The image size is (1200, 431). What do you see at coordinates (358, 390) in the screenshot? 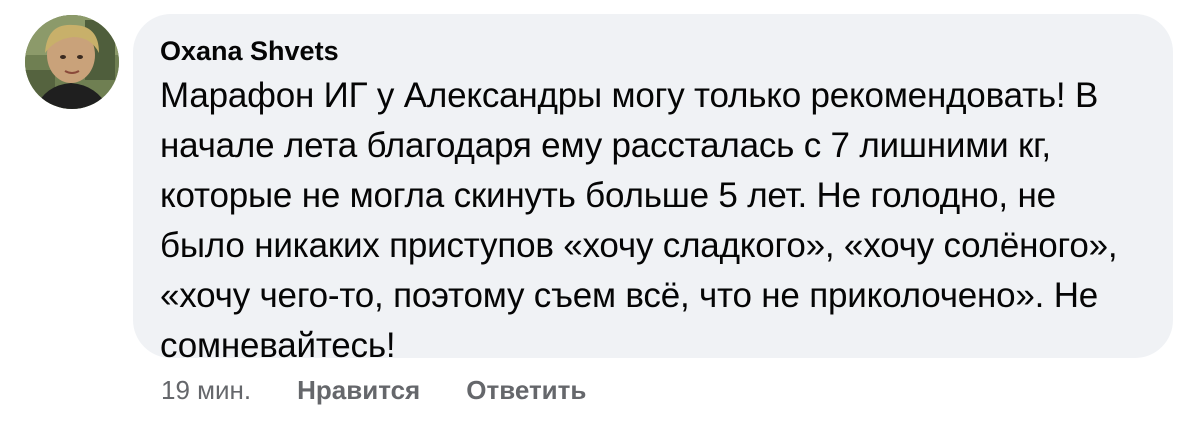
I see `like-button: Нравится` at bounding box center [358, 390].